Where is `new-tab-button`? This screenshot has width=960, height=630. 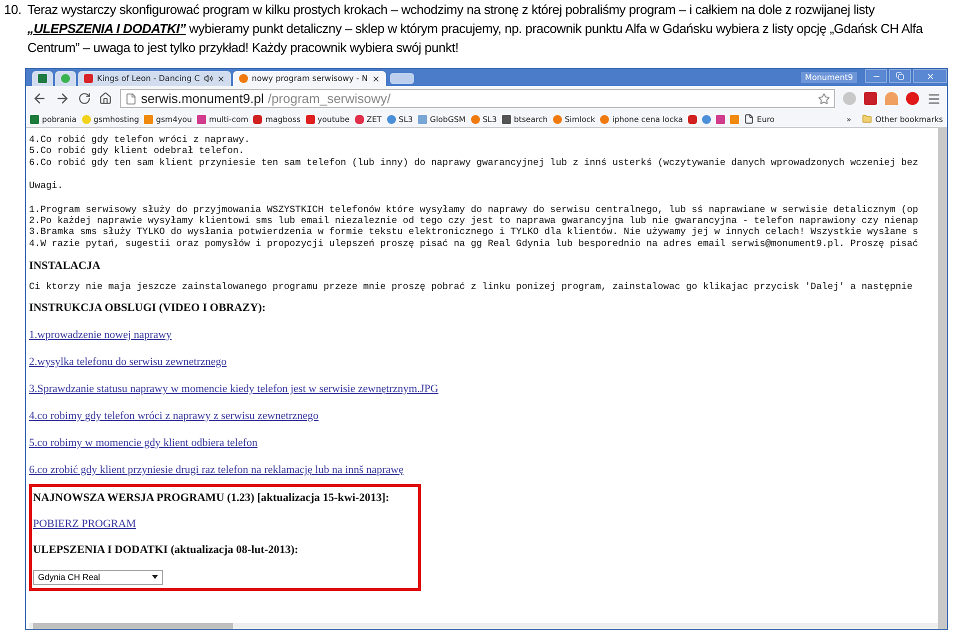
new-tab-button is located at coordinates (402, 78).